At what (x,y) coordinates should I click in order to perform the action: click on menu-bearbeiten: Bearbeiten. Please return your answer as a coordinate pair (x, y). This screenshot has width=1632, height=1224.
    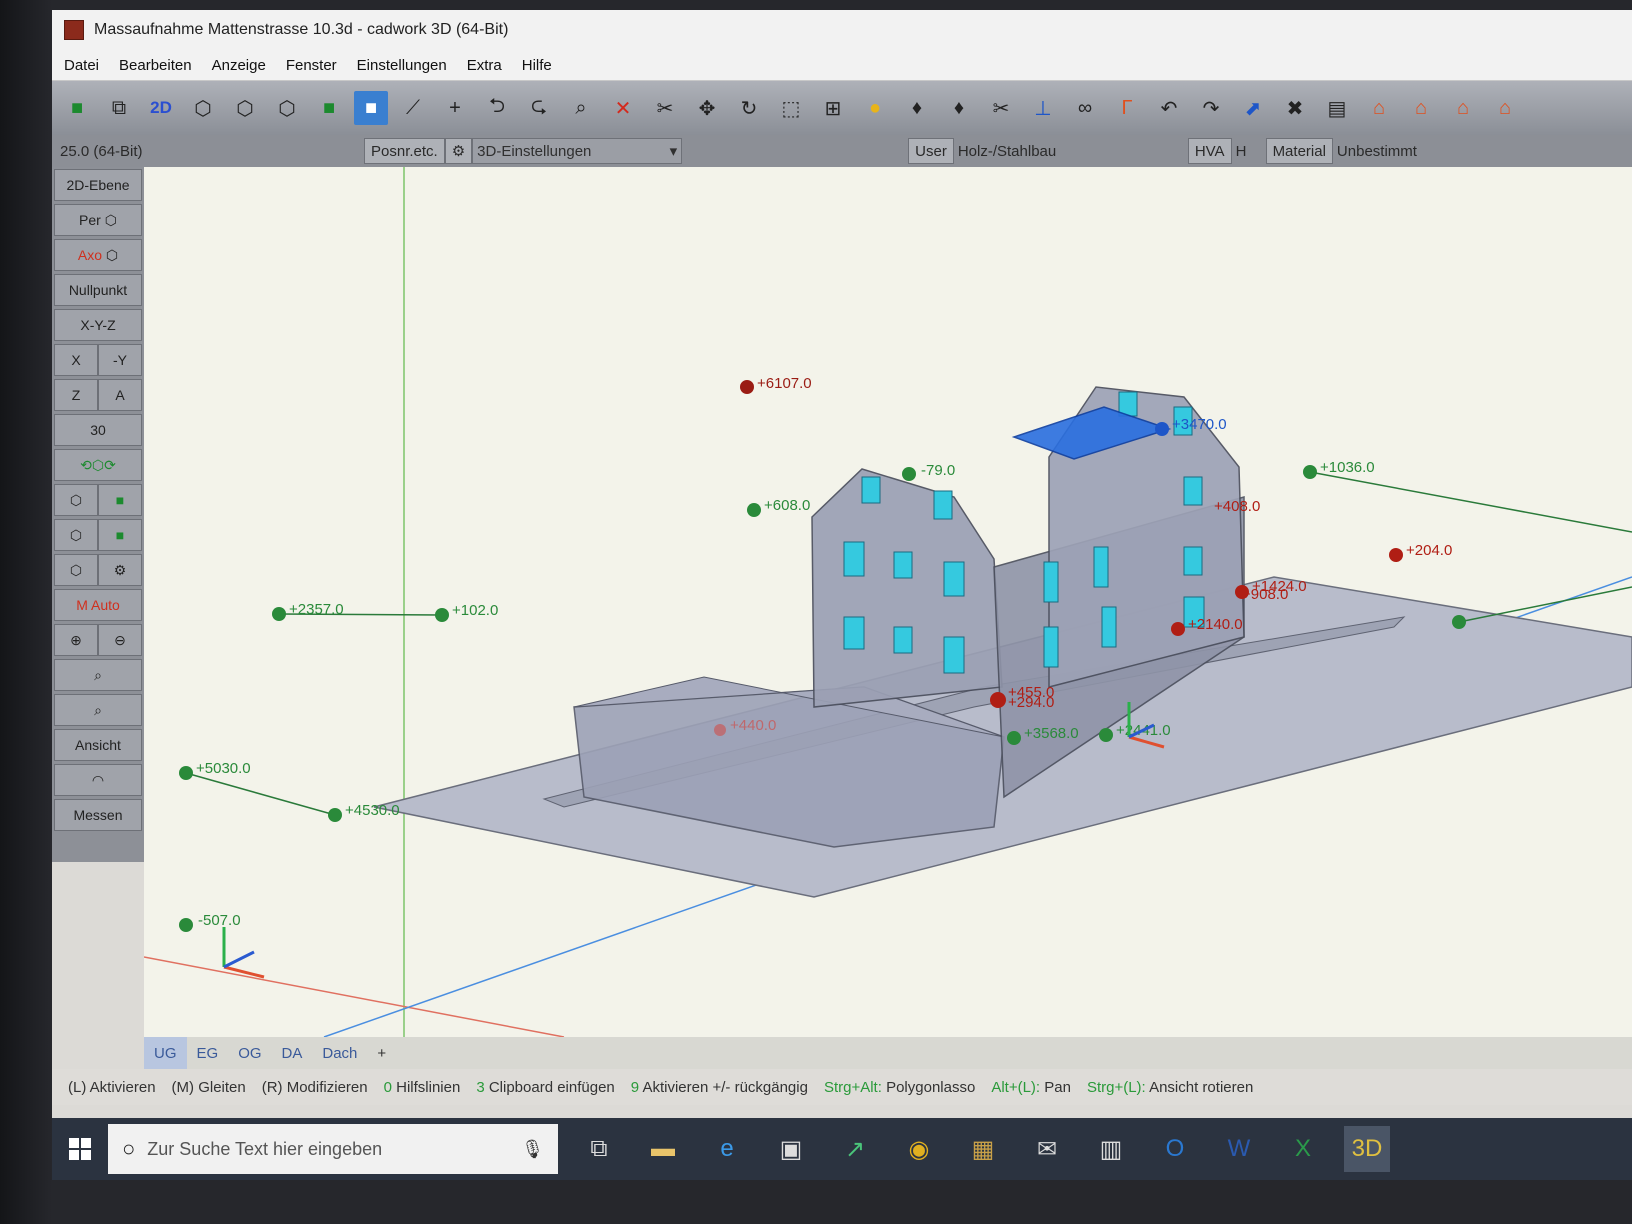
    Looking at the image, I should click on (155, 65).